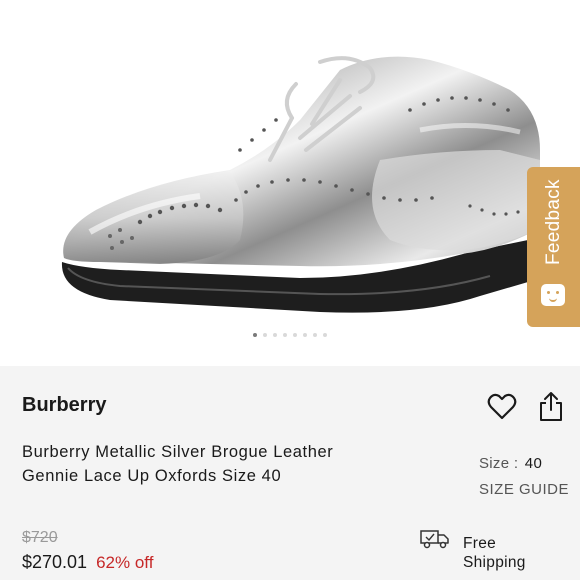 This screenshot has width=580, height=580. What do you see at coordinates (502, 406) in the screenshot?
I see `heart-icon` at bounding box center [502, 406].